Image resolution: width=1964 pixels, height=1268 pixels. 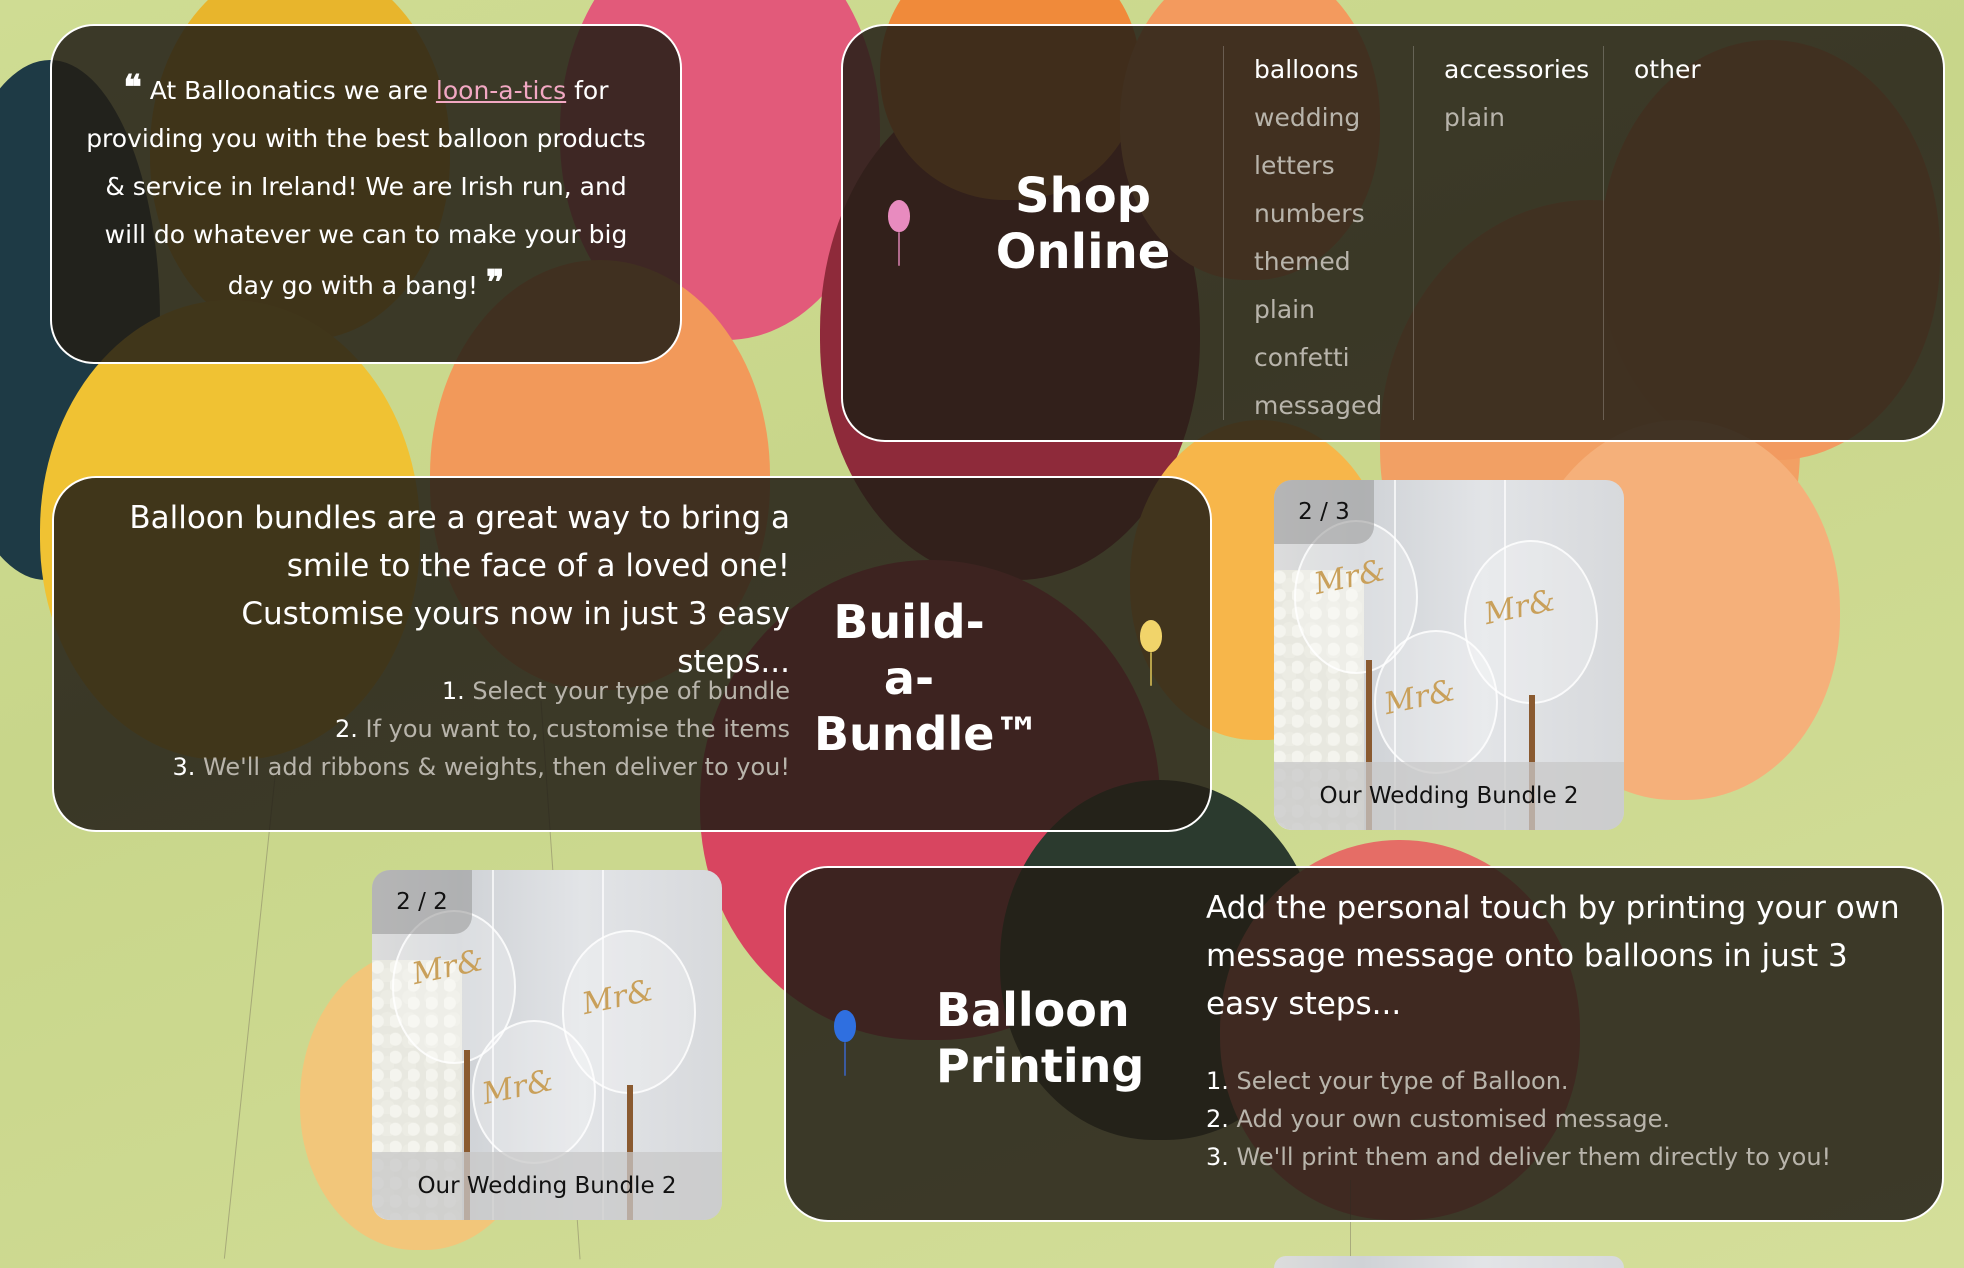 What do you see at coordinates (1333, 262) in the screenshot?
I see `menu-item-themed: themed` at bounding box center [1333, 262].